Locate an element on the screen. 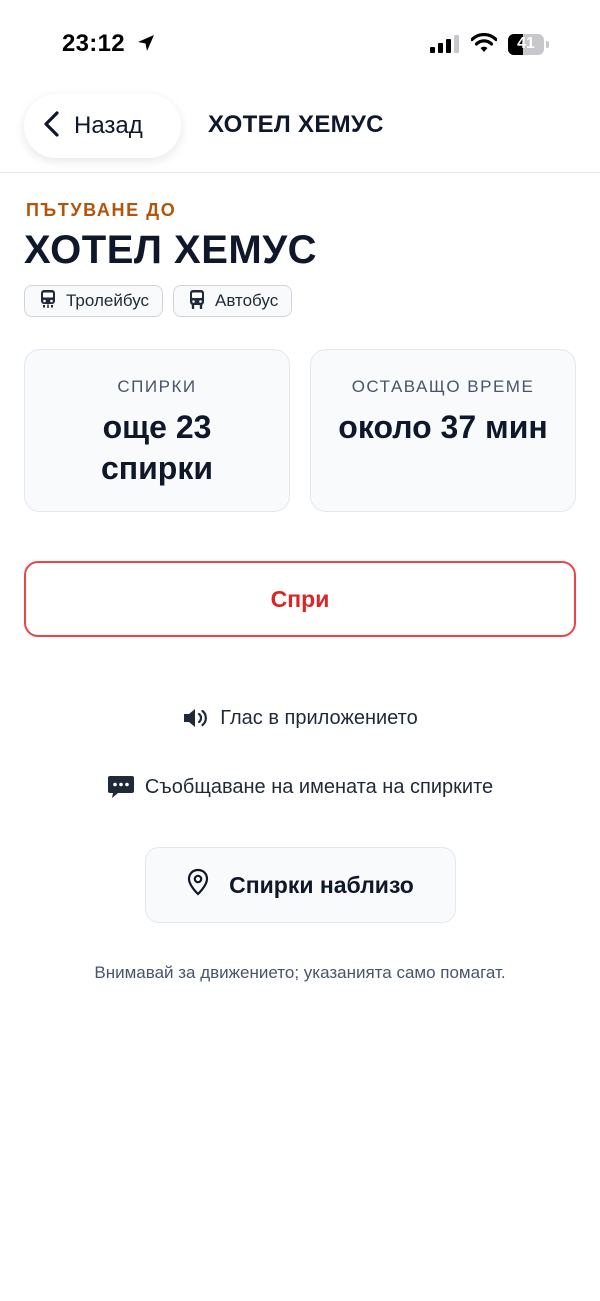  destination-name: ХОТЕЛ ХЕМУС is located at coordinates (170, 250).